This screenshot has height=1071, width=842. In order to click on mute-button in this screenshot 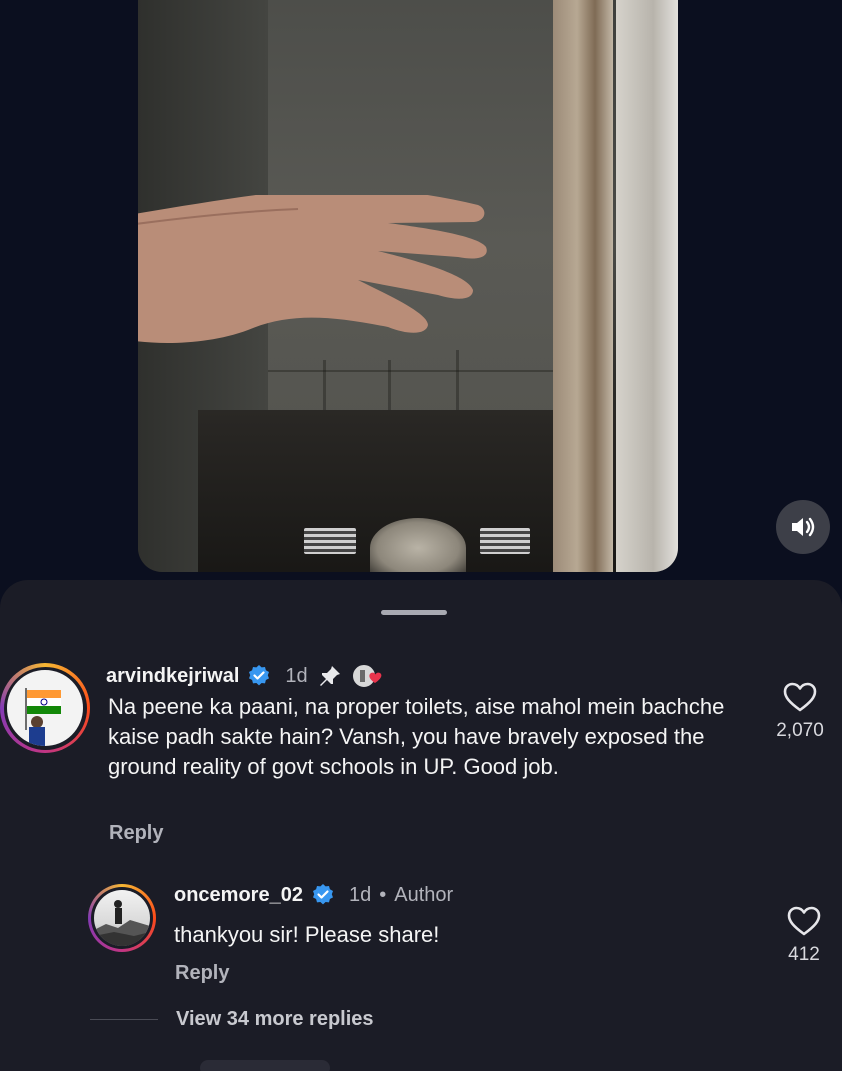, I will do `click(803, 527)`.